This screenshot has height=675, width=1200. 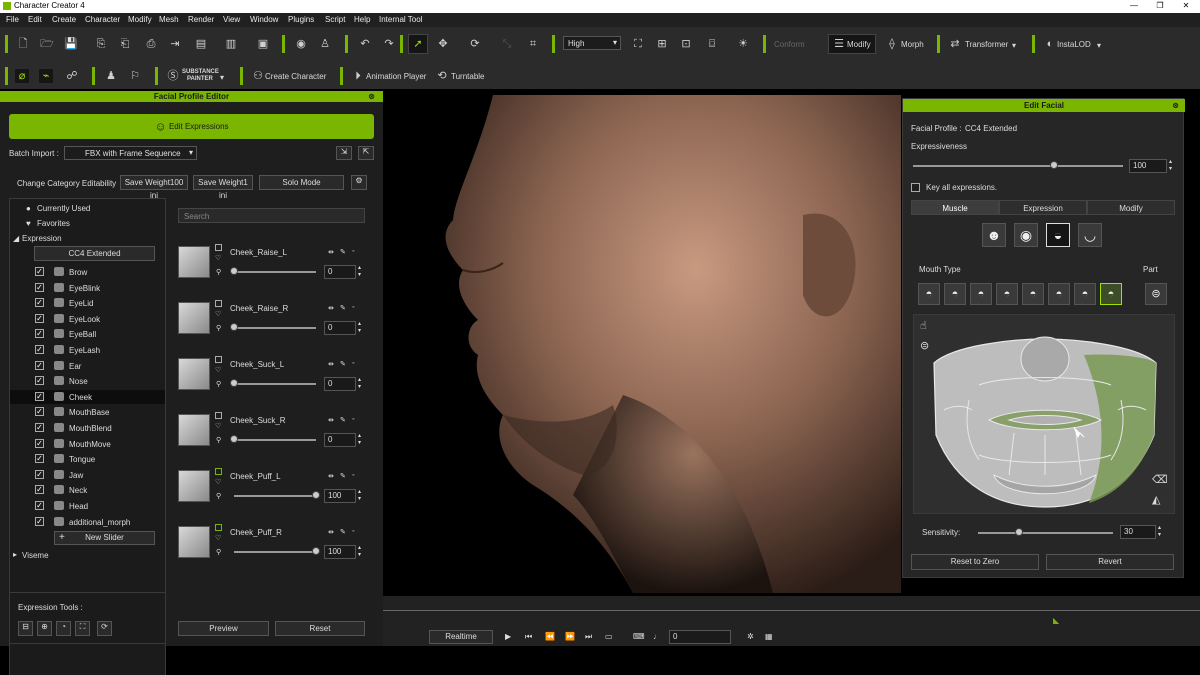 What do you see at coordinates (16, 238) in the screenshot?
I see `triangle-down-icon: ◢` at bounding box center [16, 238].